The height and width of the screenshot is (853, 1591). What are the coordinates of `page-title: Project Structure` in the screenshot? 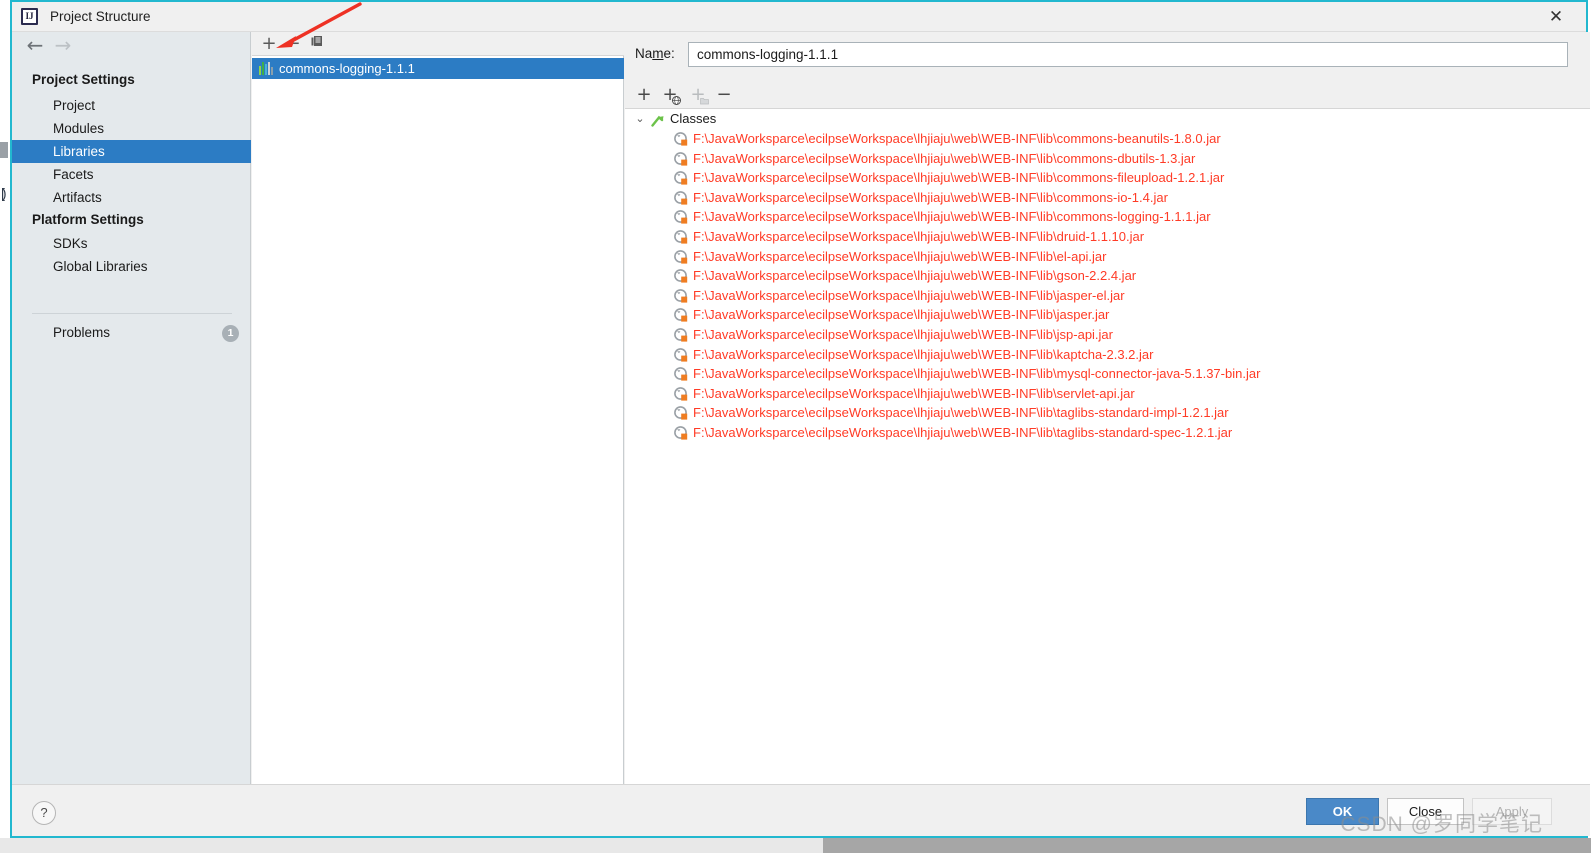 It's located at (100, 16).